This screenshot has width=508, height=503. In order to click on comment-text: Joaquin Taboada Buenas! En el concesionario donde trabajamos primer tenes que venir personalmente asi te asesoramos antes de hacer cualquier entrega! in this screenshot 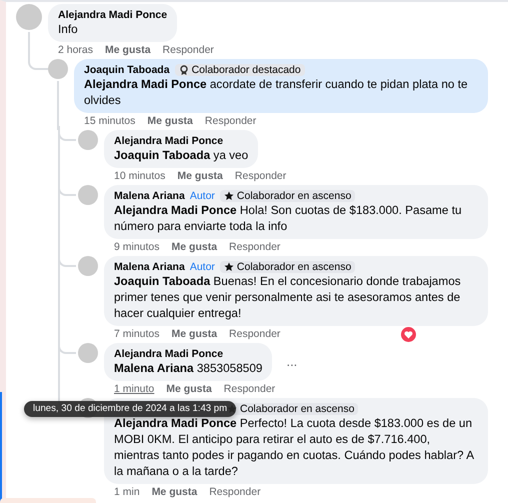, I will do `click(288, 297)`.